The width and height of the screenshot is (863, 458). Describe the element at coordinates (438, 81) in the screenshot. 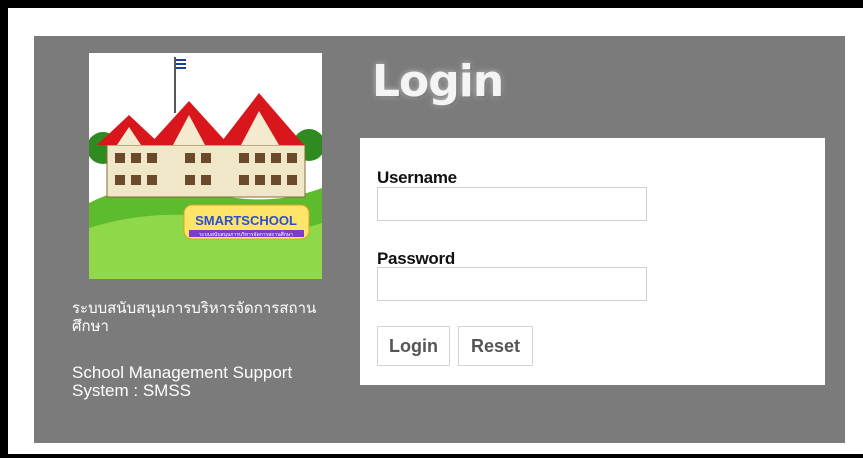

I see `login-title: Login` at that location.